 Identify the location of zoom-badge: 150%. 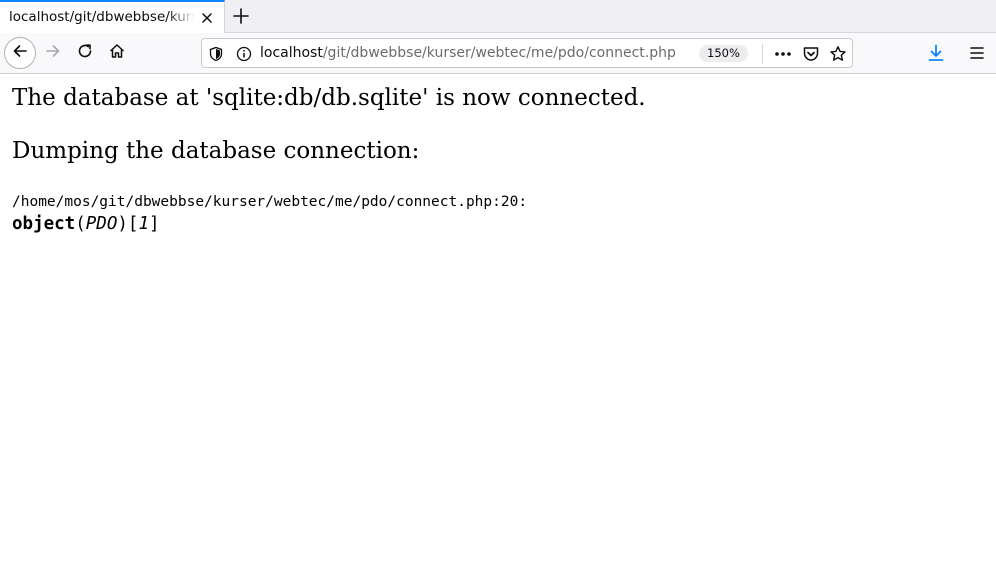
(723, 53).